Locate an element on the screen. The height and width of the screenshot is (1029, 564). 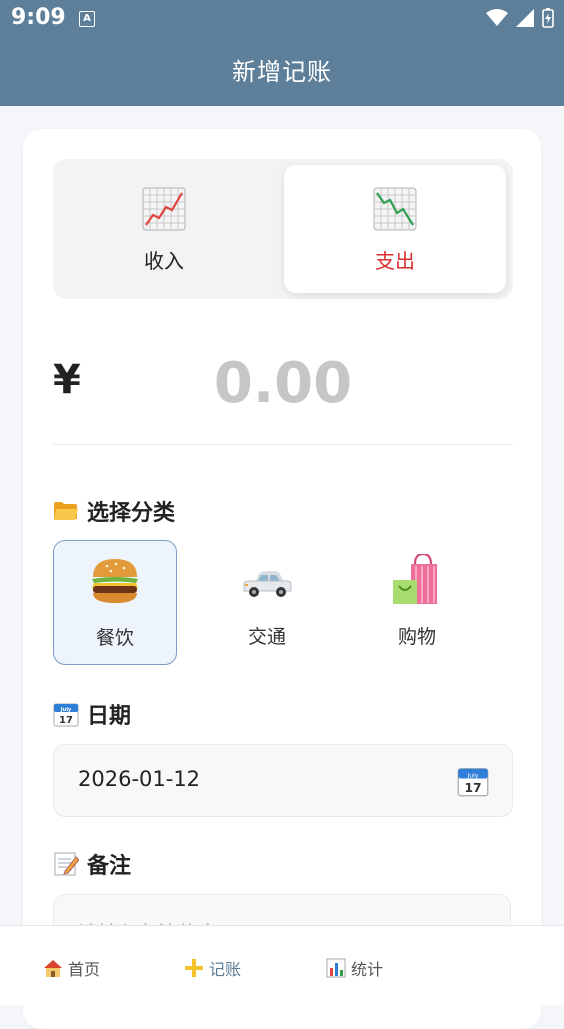
category-shopping: 购物 is located at coordinates (417, 601).